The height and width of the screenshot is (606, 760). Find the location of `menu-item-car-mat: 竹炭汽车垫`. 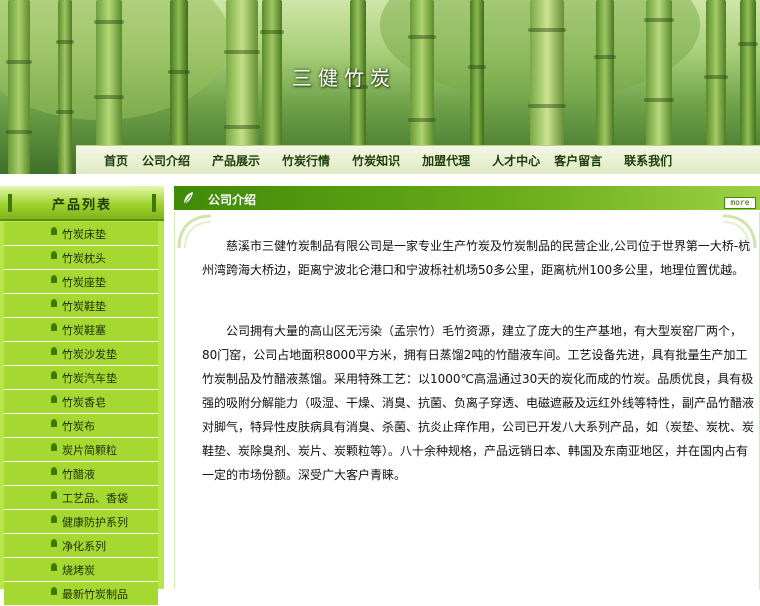

menu-item-car-mat: 竹炭汽车垫 is located at coordinates (81, 378).